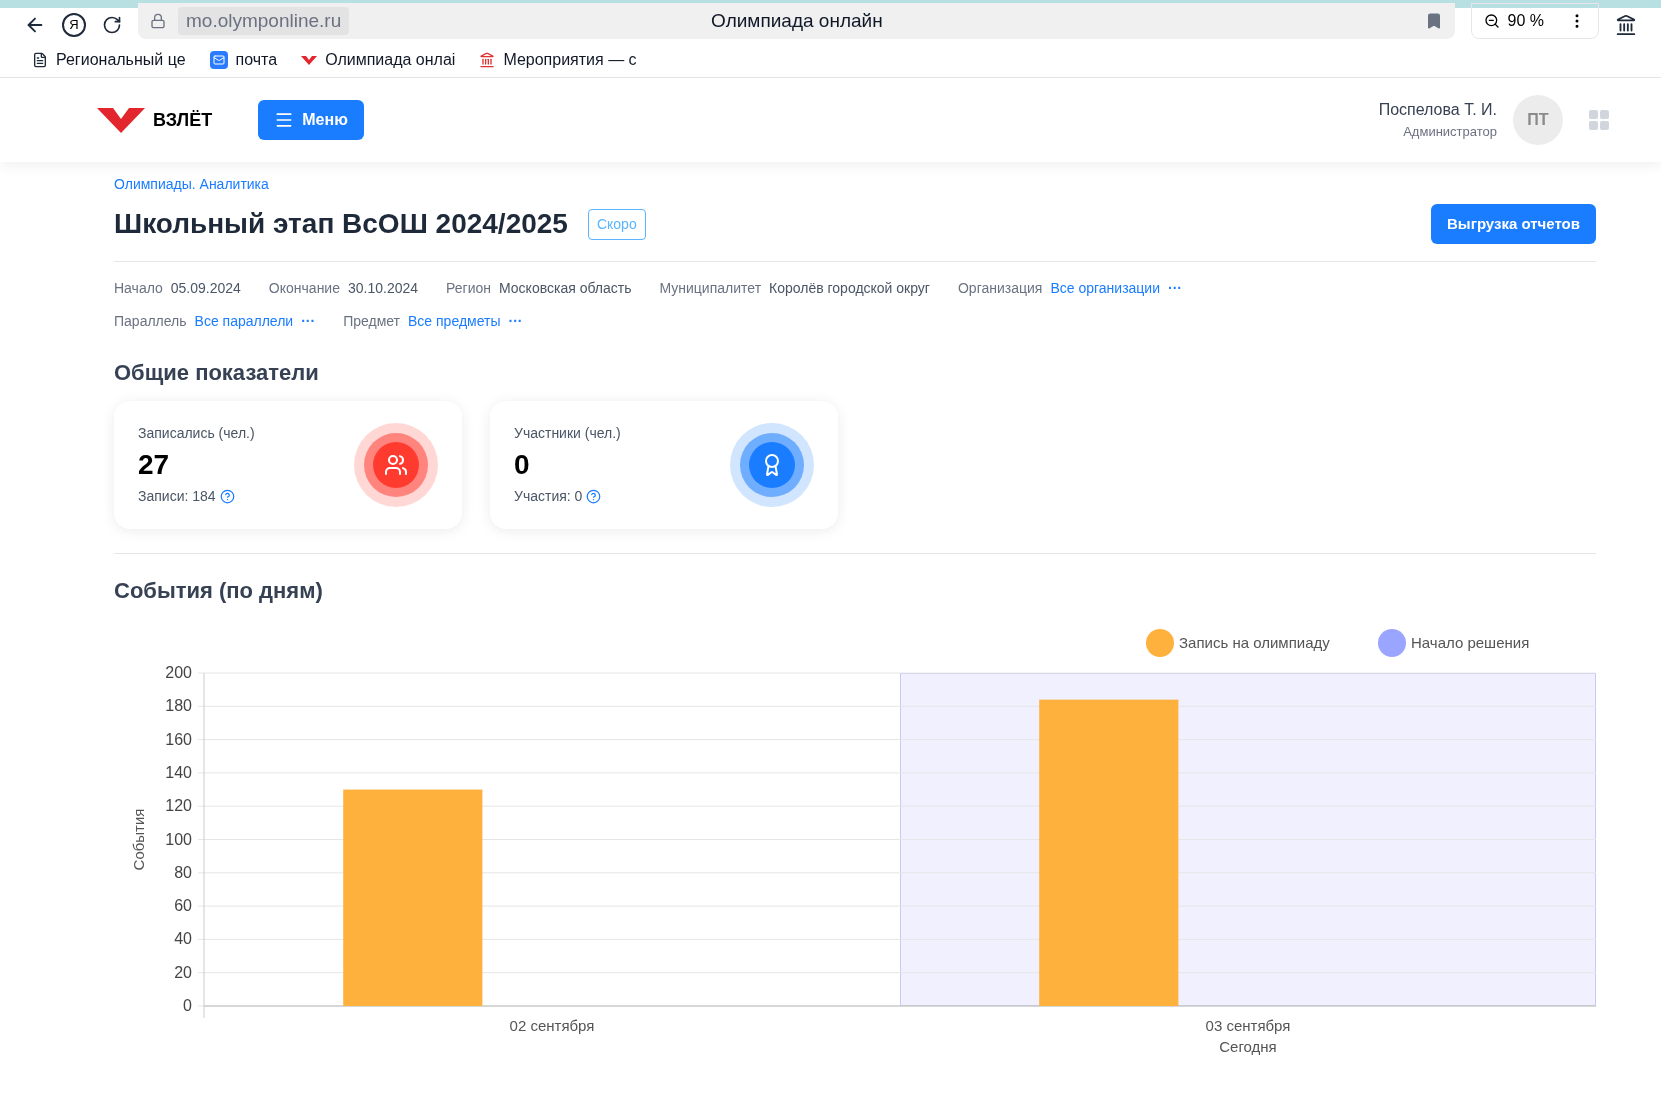  I want to click on y-tick-label: 180, so click(178, 706).